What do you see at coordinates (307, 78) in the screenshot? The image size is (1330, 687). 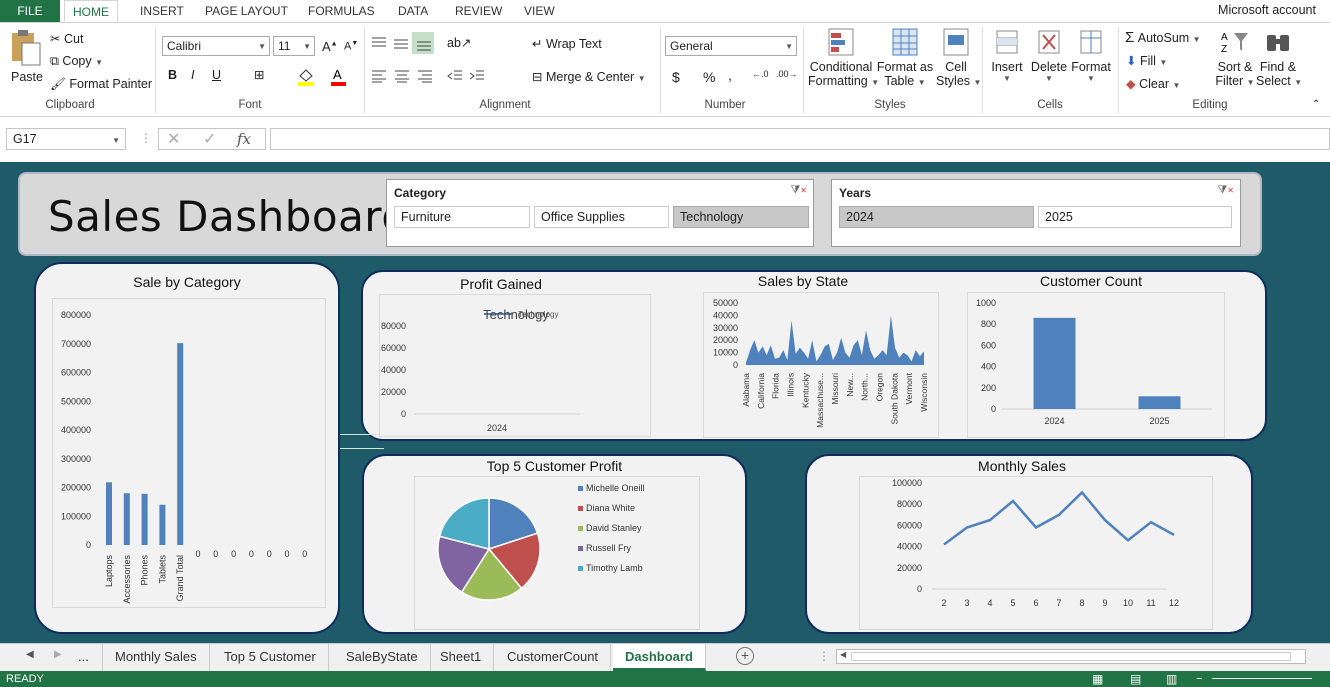 I see `fill-color-button` at bounding box center [307, 78].